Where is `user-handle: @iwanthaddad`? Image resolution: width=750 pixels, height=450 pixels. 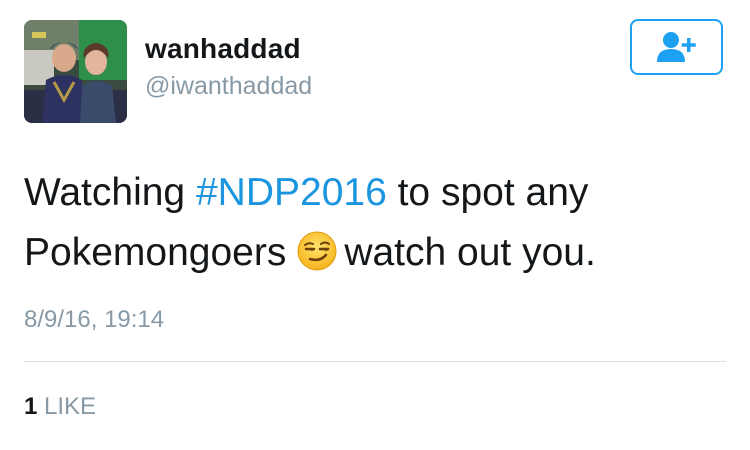 user-handle: @iwanthaddad is located at coordinates (228, 86).